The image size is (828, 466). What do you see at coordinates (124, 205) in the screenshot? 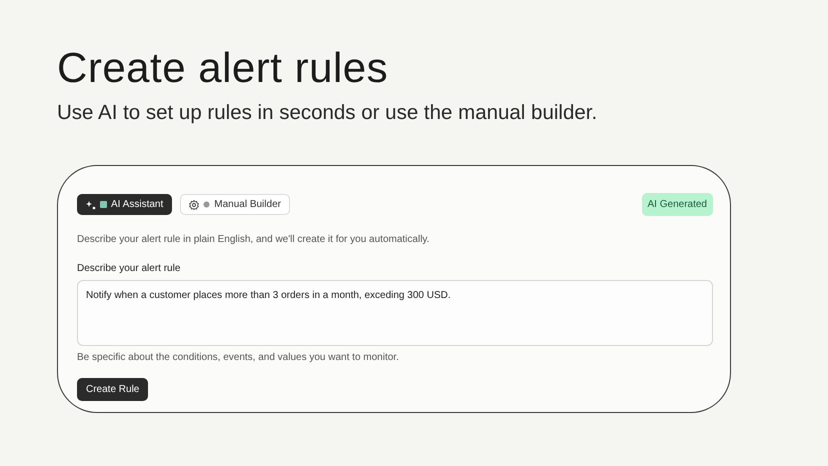
I see `tab: AI Assistant` at bounding box center [124, 205].